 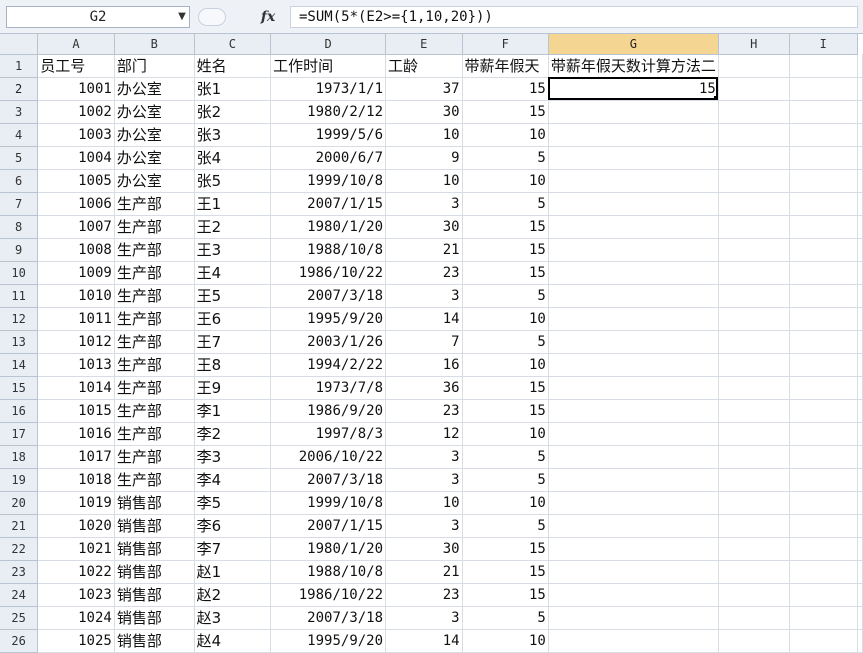 What do you see at coordinates (328, 457) in the screenshot?
I see `cell-start-date: 2006/10/22` at bounding box center [328, 457].